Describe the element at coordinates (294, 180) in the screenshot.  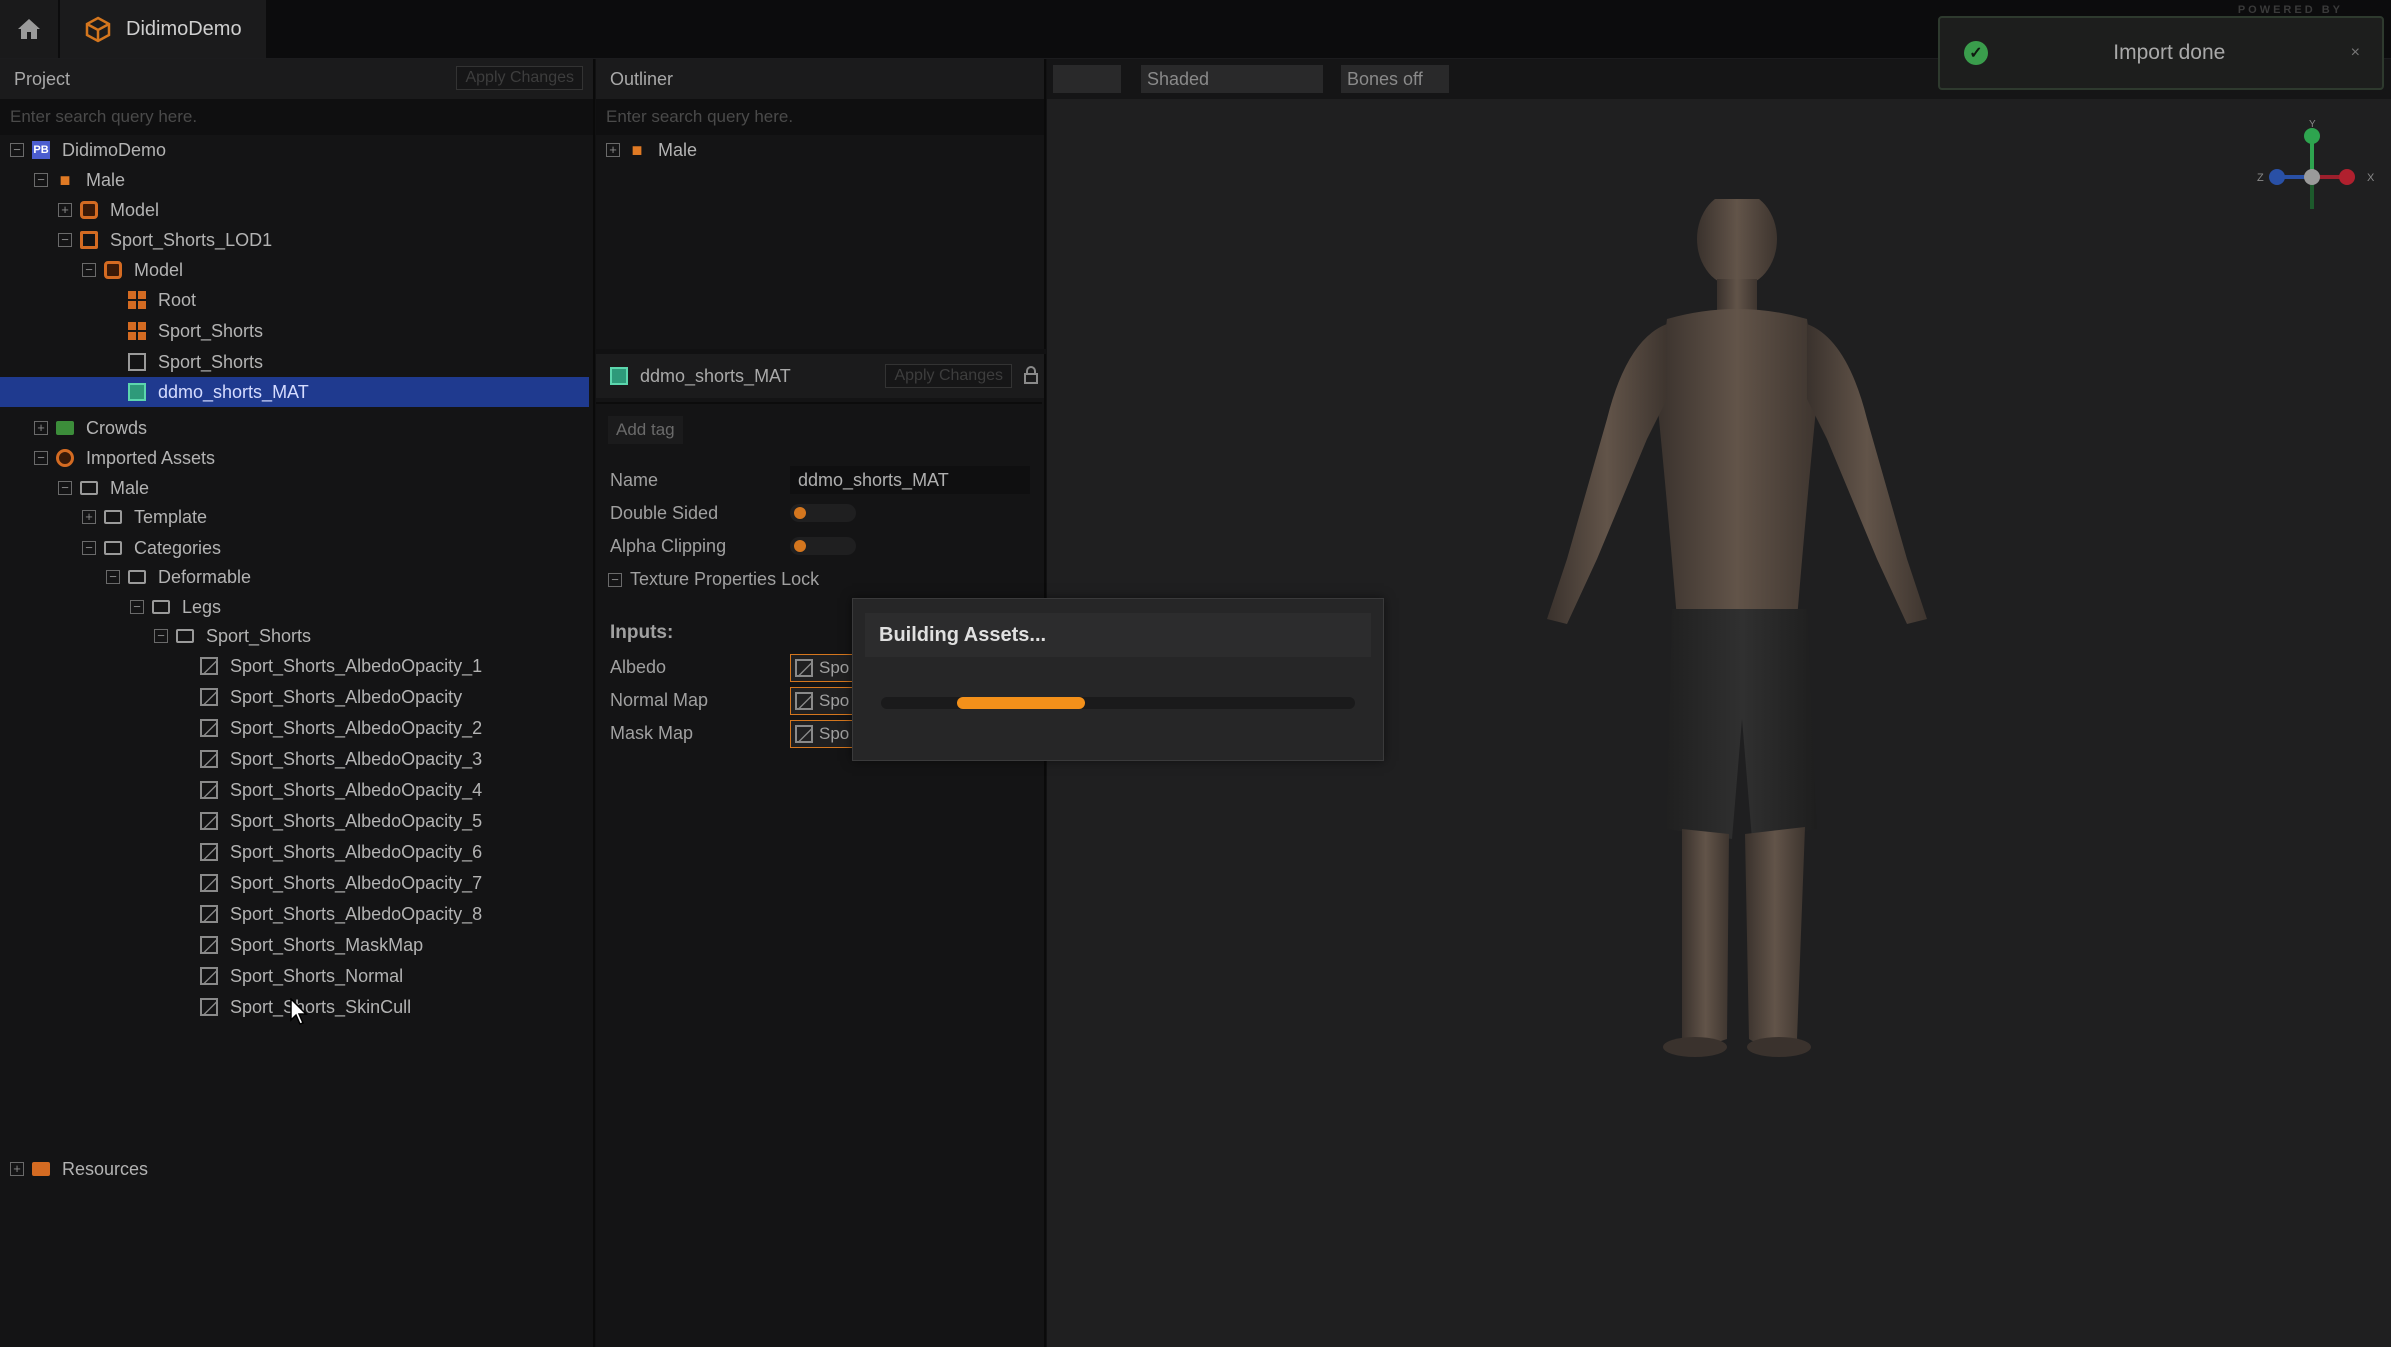
I see `project-tree-item: − ■ Male` at that location.